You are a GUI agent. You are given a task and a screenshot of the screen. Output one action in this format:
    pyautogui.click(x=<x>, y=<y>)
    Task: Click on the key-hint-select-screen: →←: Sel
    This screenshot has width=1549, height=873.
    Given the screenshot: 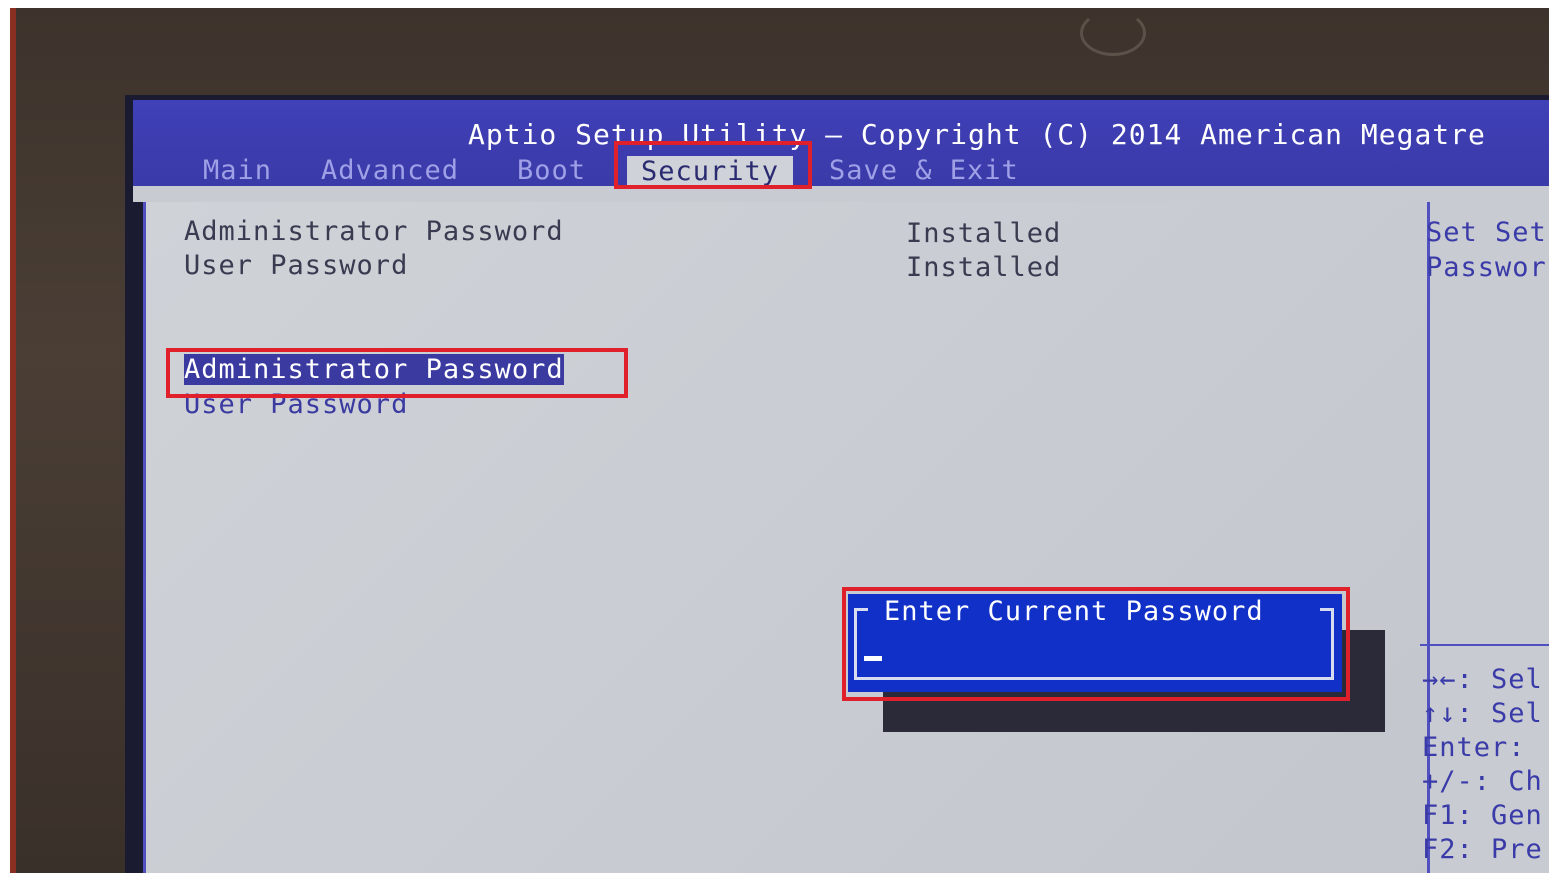 What is the action you would take?
    pyautogui.click(x=1482, y=679)
    